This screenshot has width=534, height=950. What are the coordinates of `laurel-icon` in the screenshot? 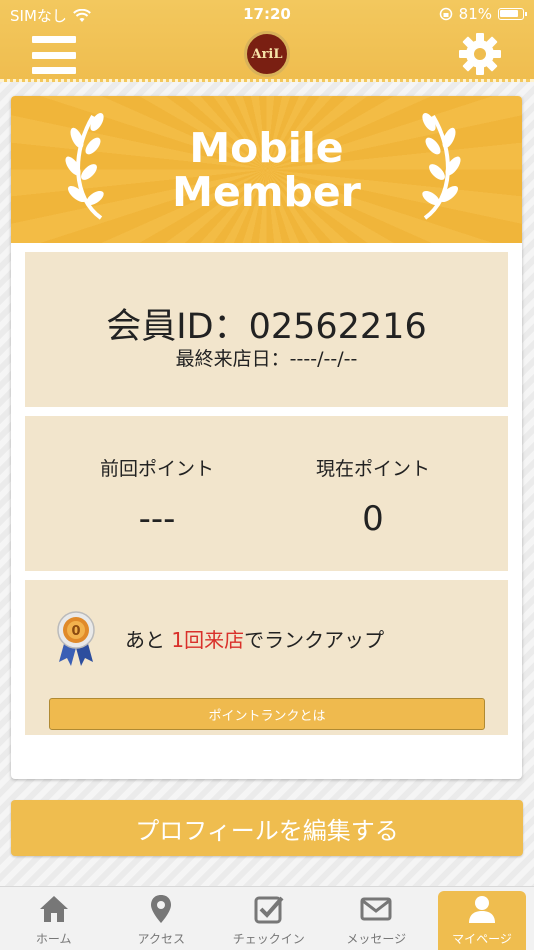 It's located at (441, 166).